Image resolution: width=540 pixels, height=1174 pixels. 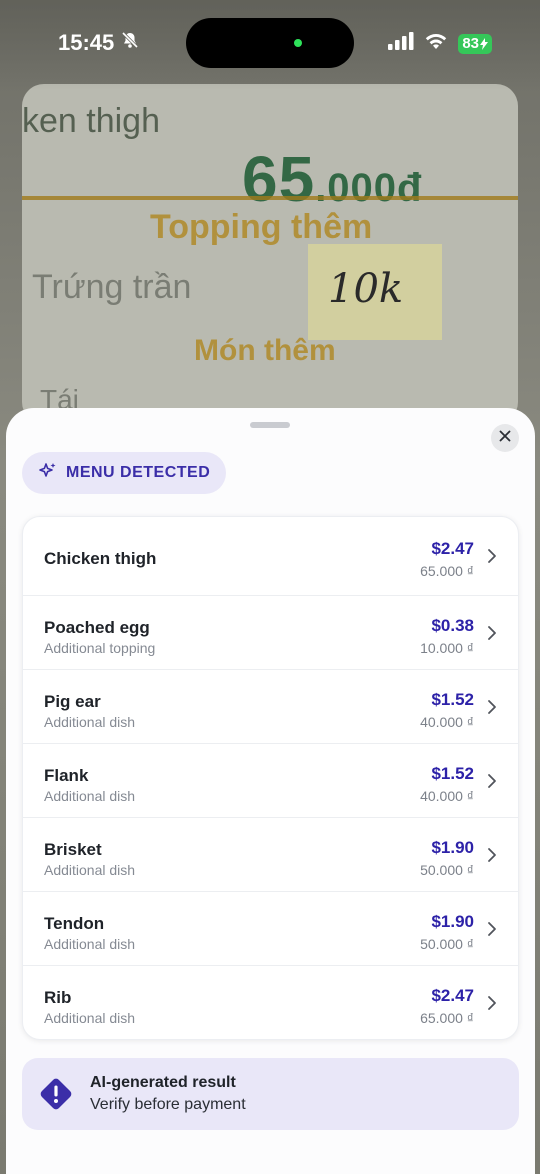 I want to click on photo-big-price-suffix: .000đ, so click(x=369, y=188).